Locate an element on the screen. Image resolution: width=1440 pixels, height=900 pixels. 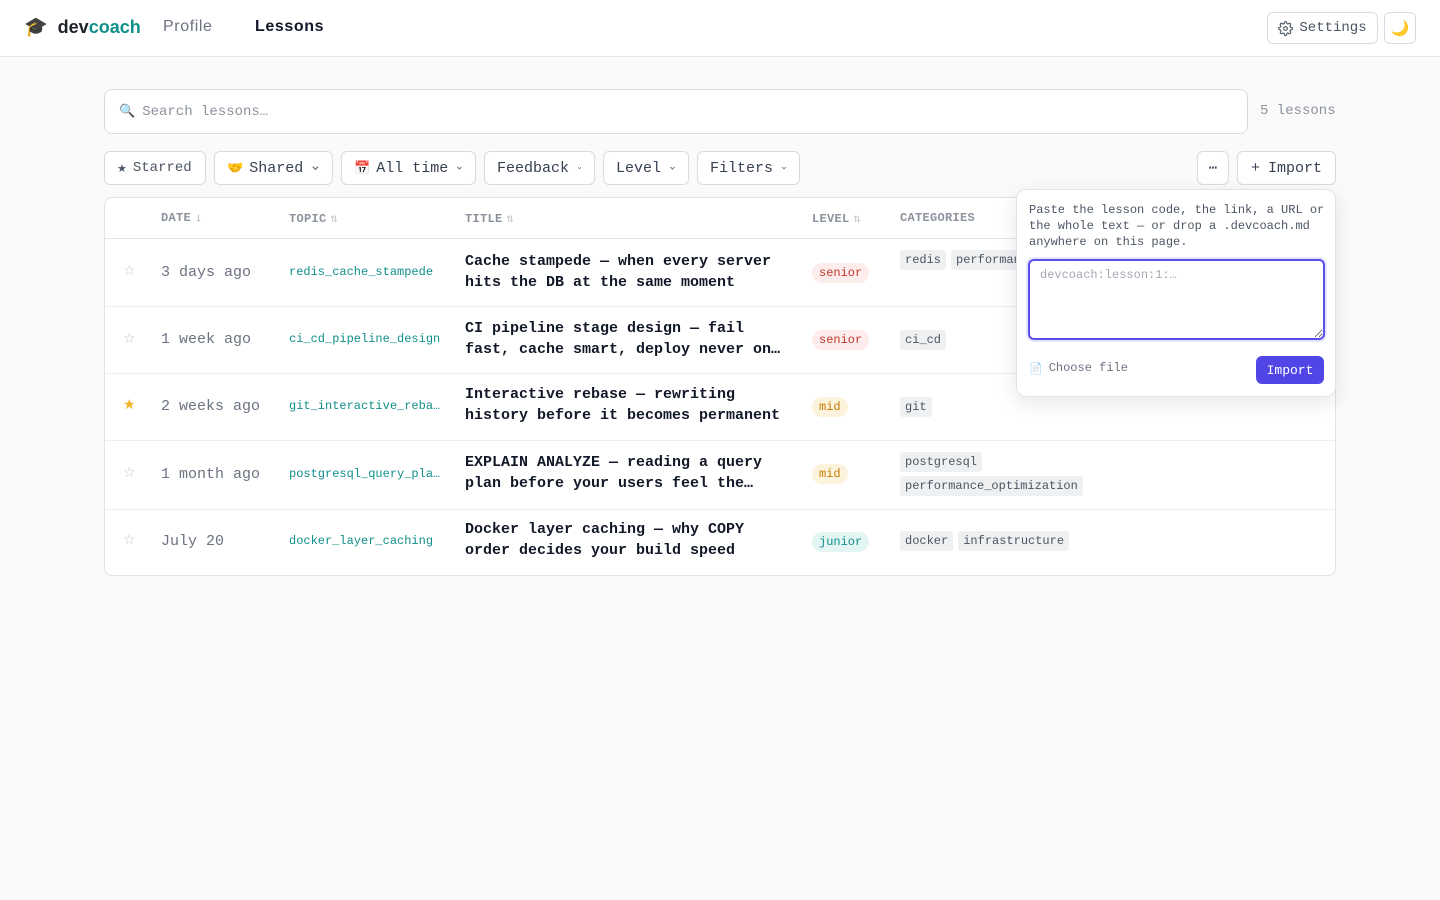
import-submit-button: Import is located at coordinates (1290, 370).